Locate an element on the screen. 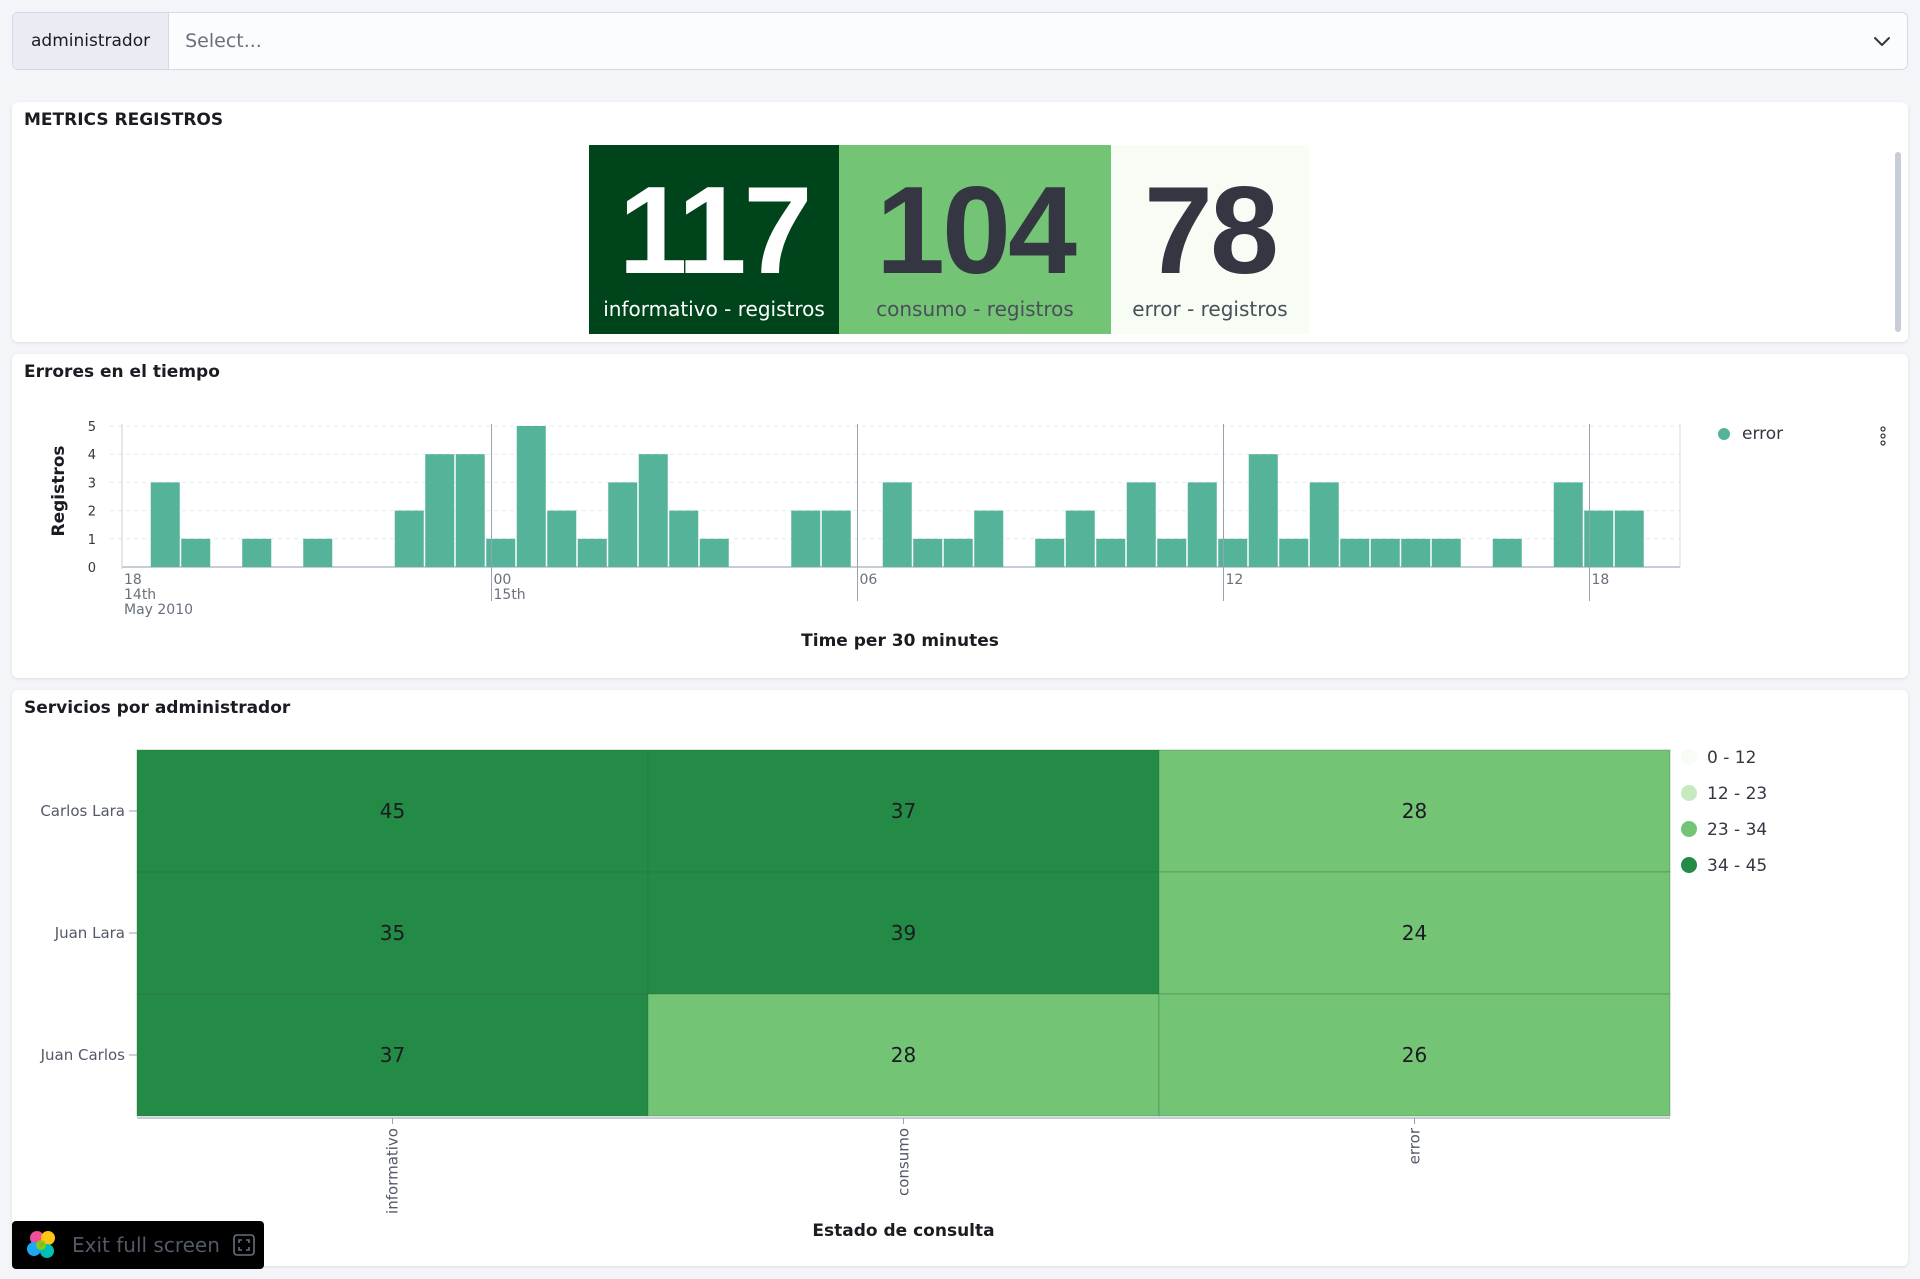 This screenshot has height=1279, width=1920. x-axis-title: Time per 30 minutes is located at coordinates (900, 641).